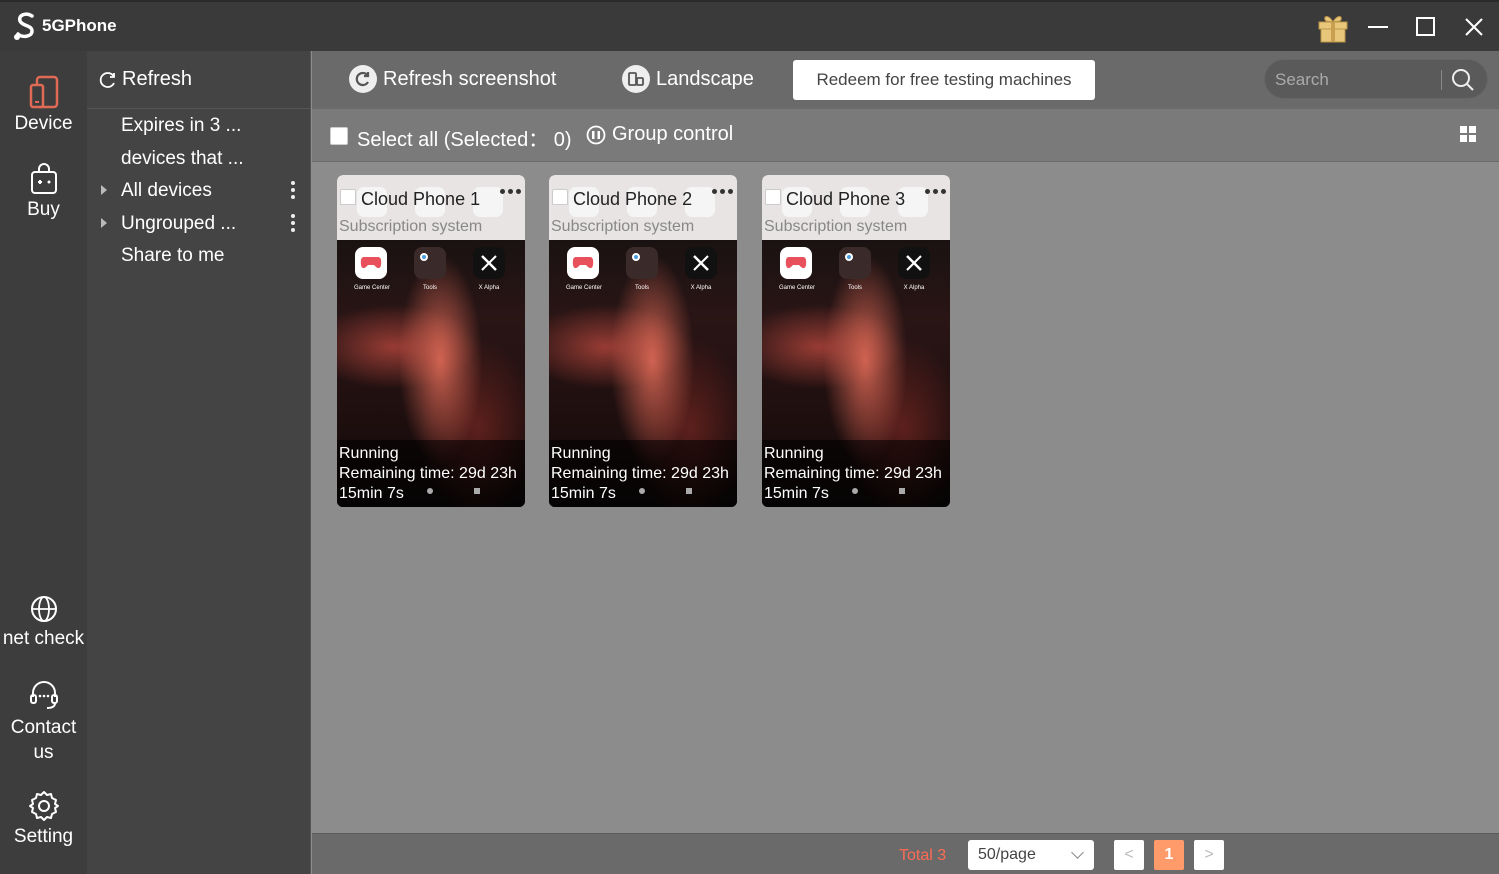  Describe the element at coordinates (1463, 82) in the screenshot. I see `search-icon` at that location.